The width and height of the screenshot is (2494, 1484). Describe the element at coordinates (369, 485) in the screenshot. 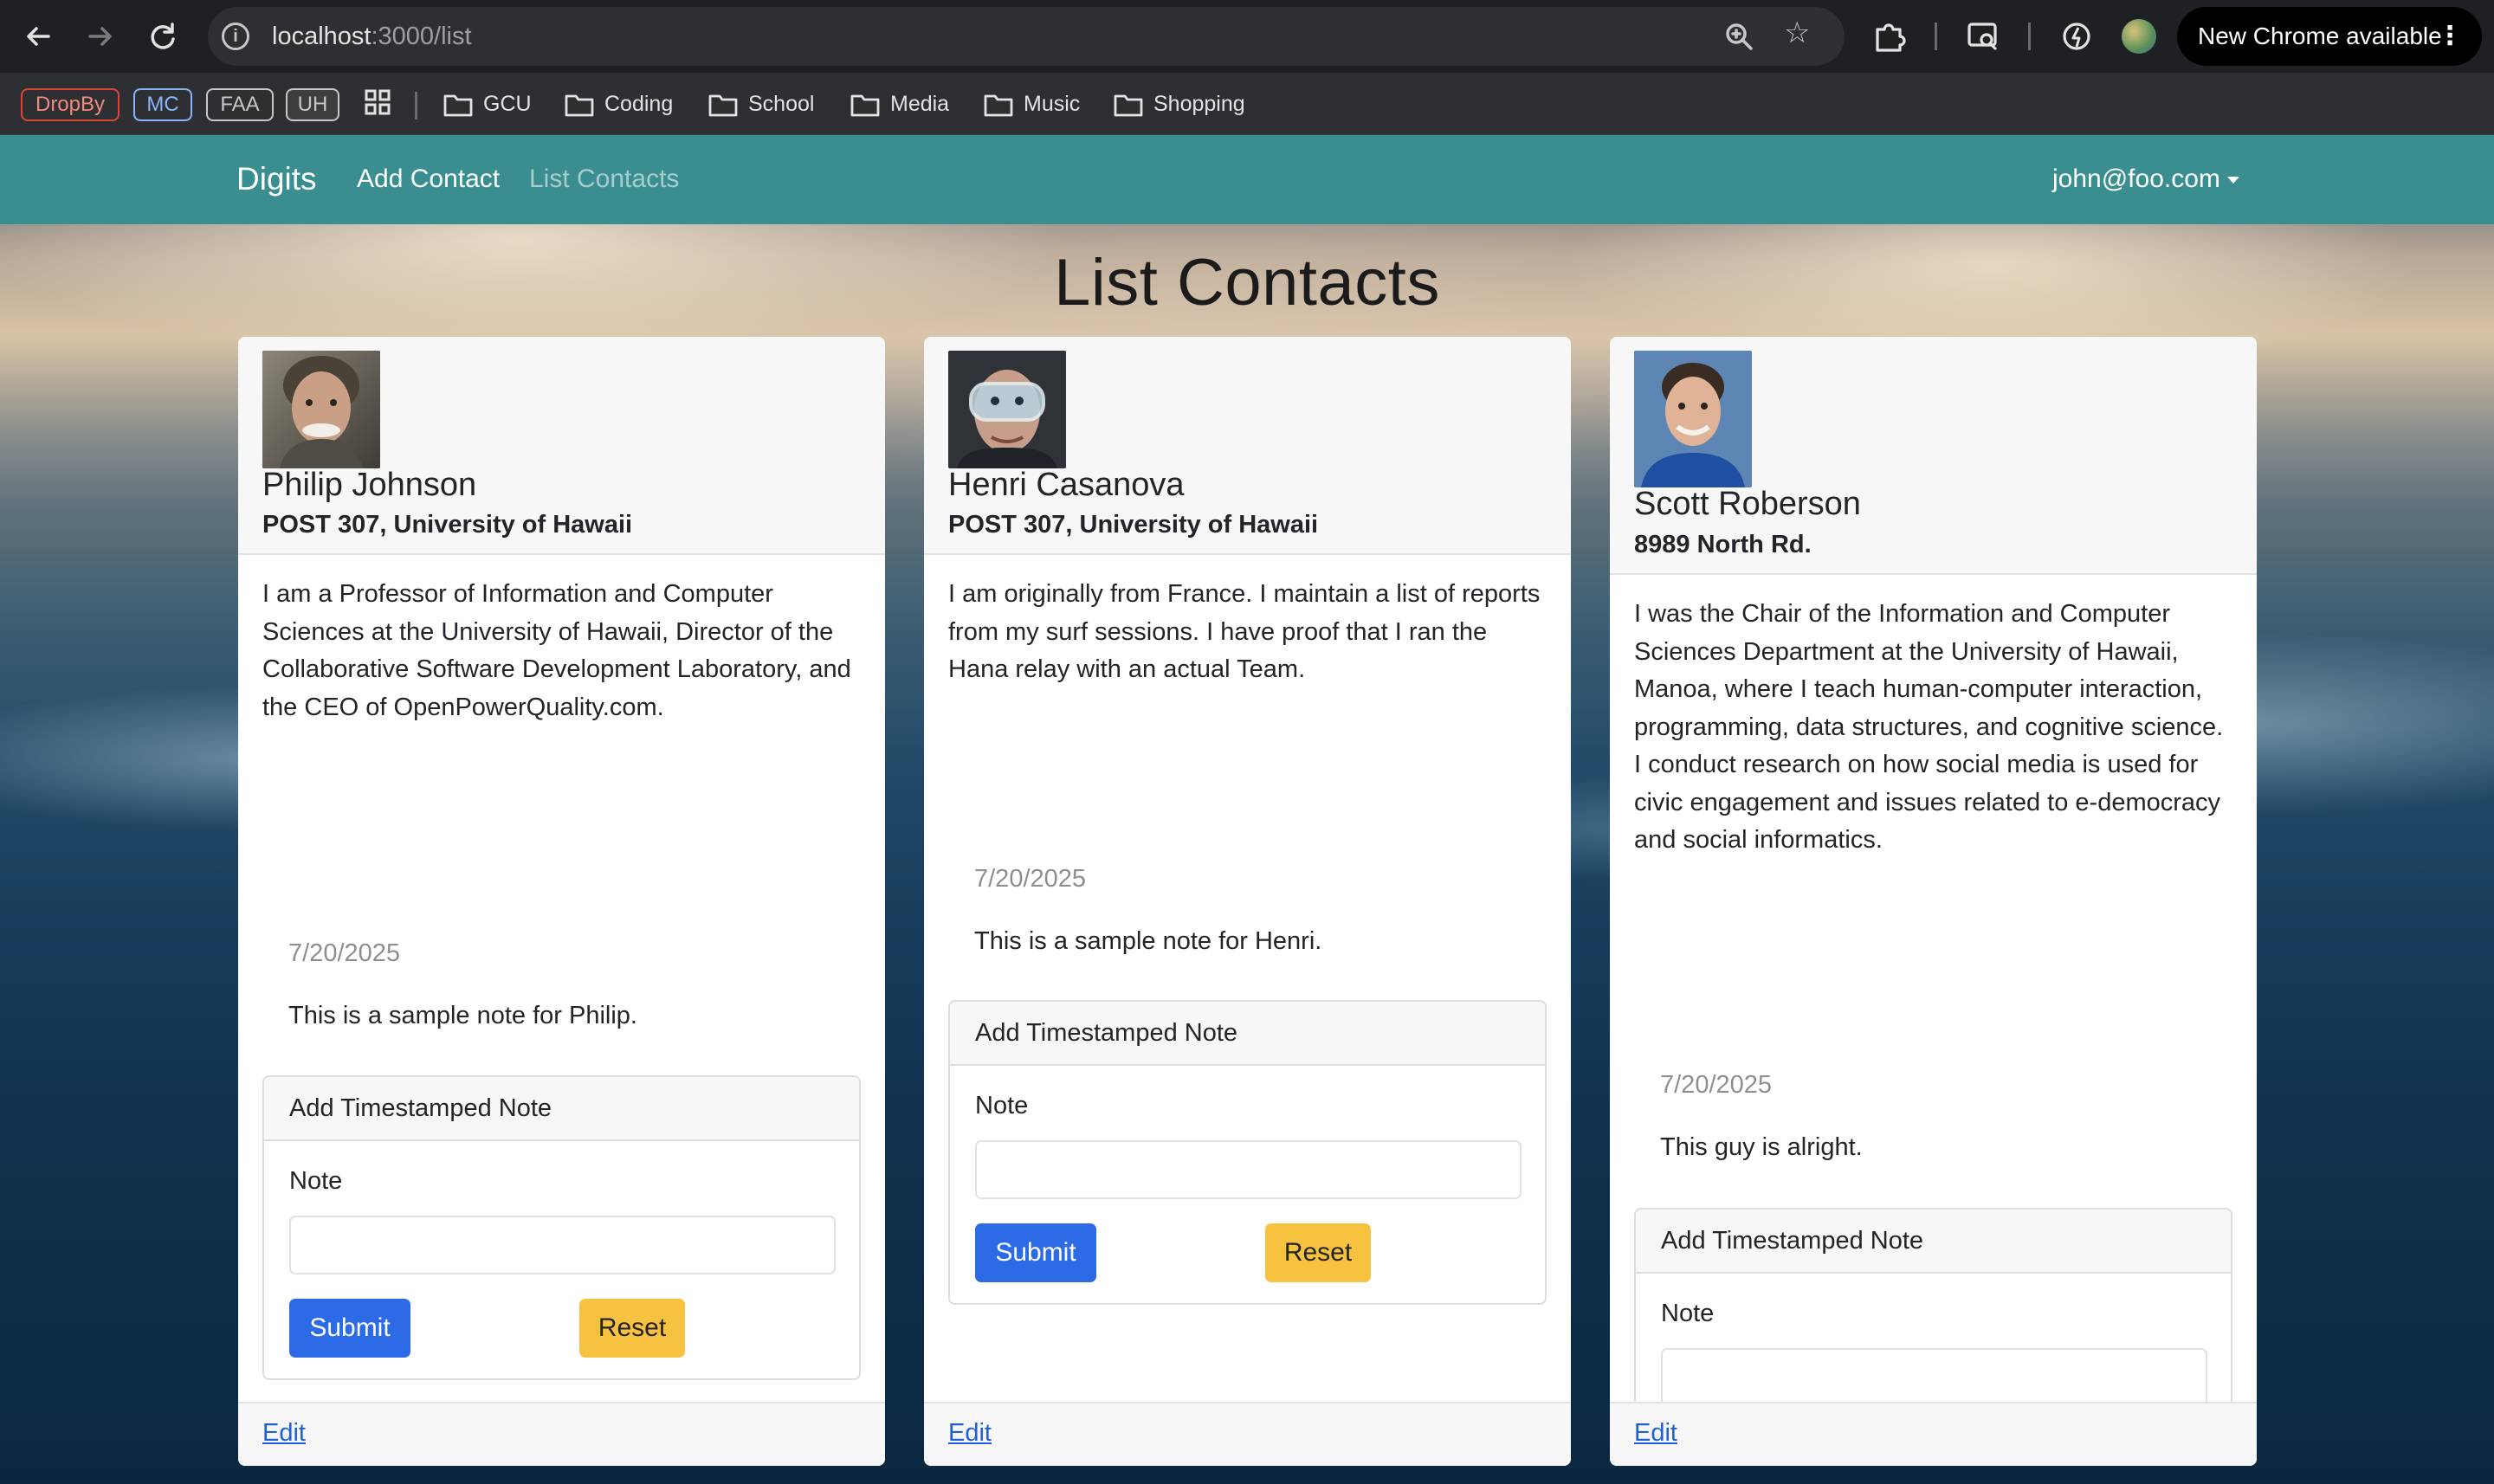

I see `contact-name: Philip Johnson` at that location.